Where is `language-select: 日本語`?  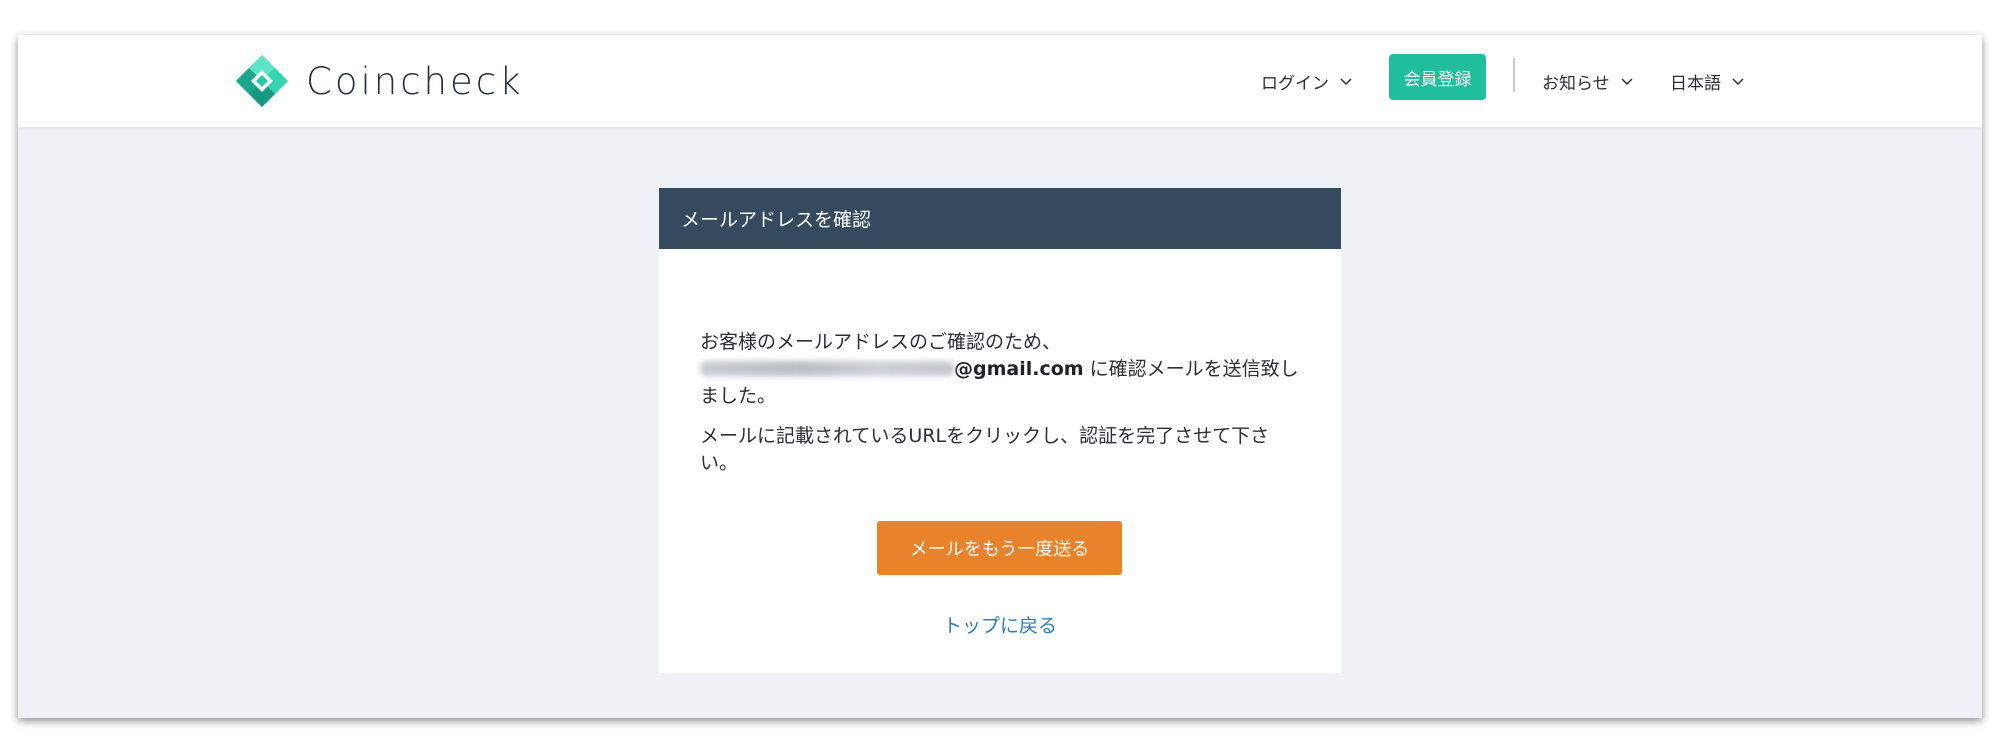 language-select: 日本語 is located at coordinates (1707, 81).